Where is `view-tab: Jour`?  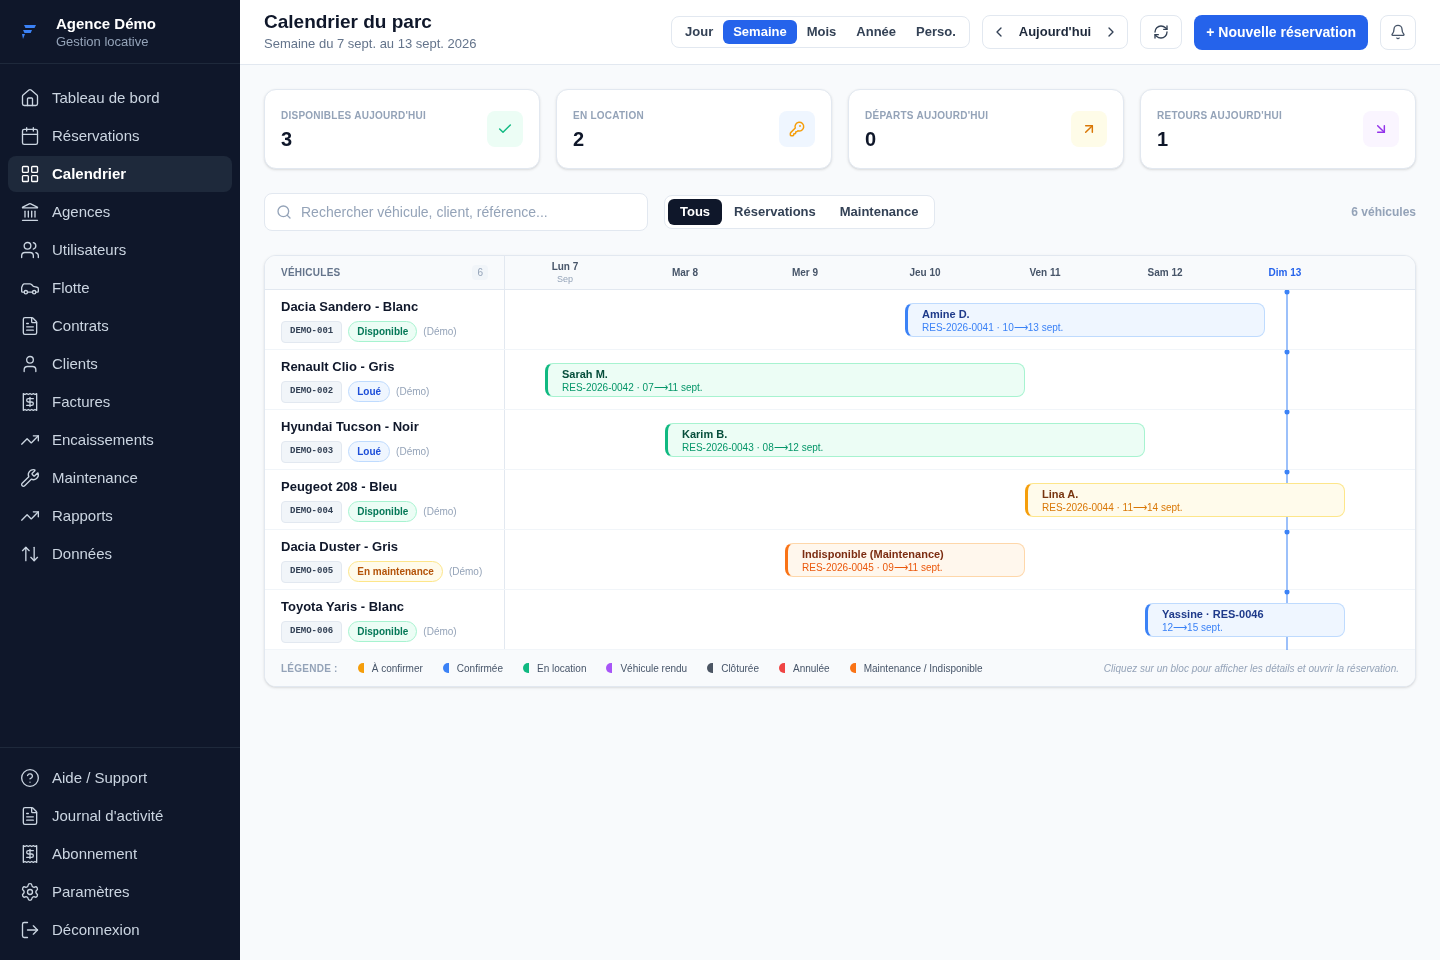
view-tab: Jour is located at coordinates (699, 32).